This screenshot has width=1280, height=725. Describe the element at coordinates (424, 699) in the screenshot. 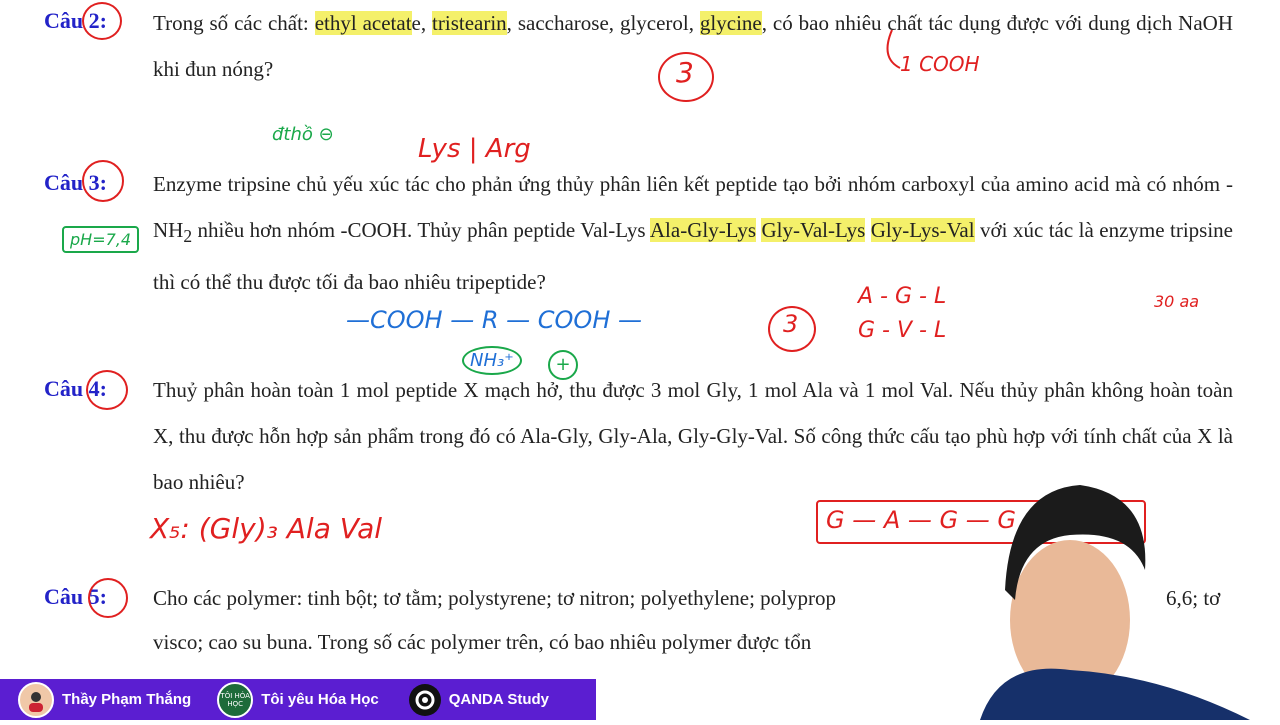

I see `qanda-logo-icon` at that location.